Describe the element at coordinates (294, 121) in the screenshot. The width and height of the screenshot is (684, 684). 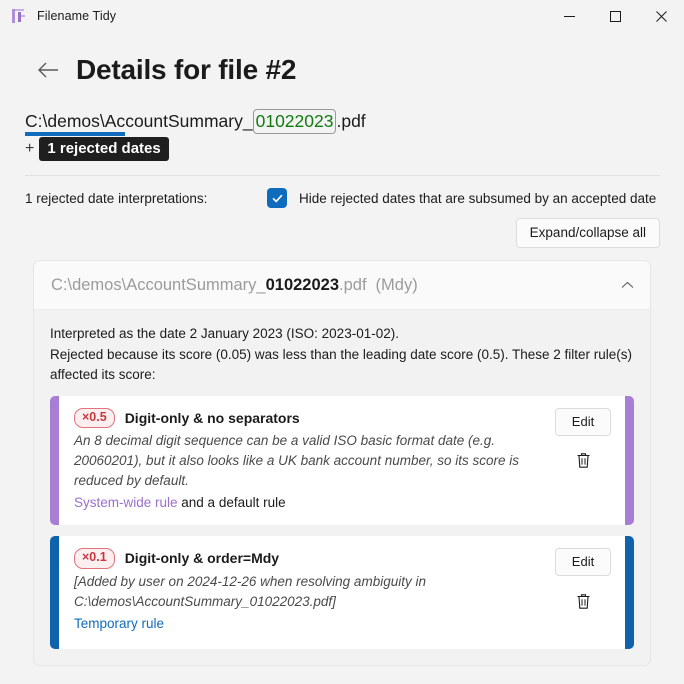
I see `filename-date-token: 01022023` at that location.